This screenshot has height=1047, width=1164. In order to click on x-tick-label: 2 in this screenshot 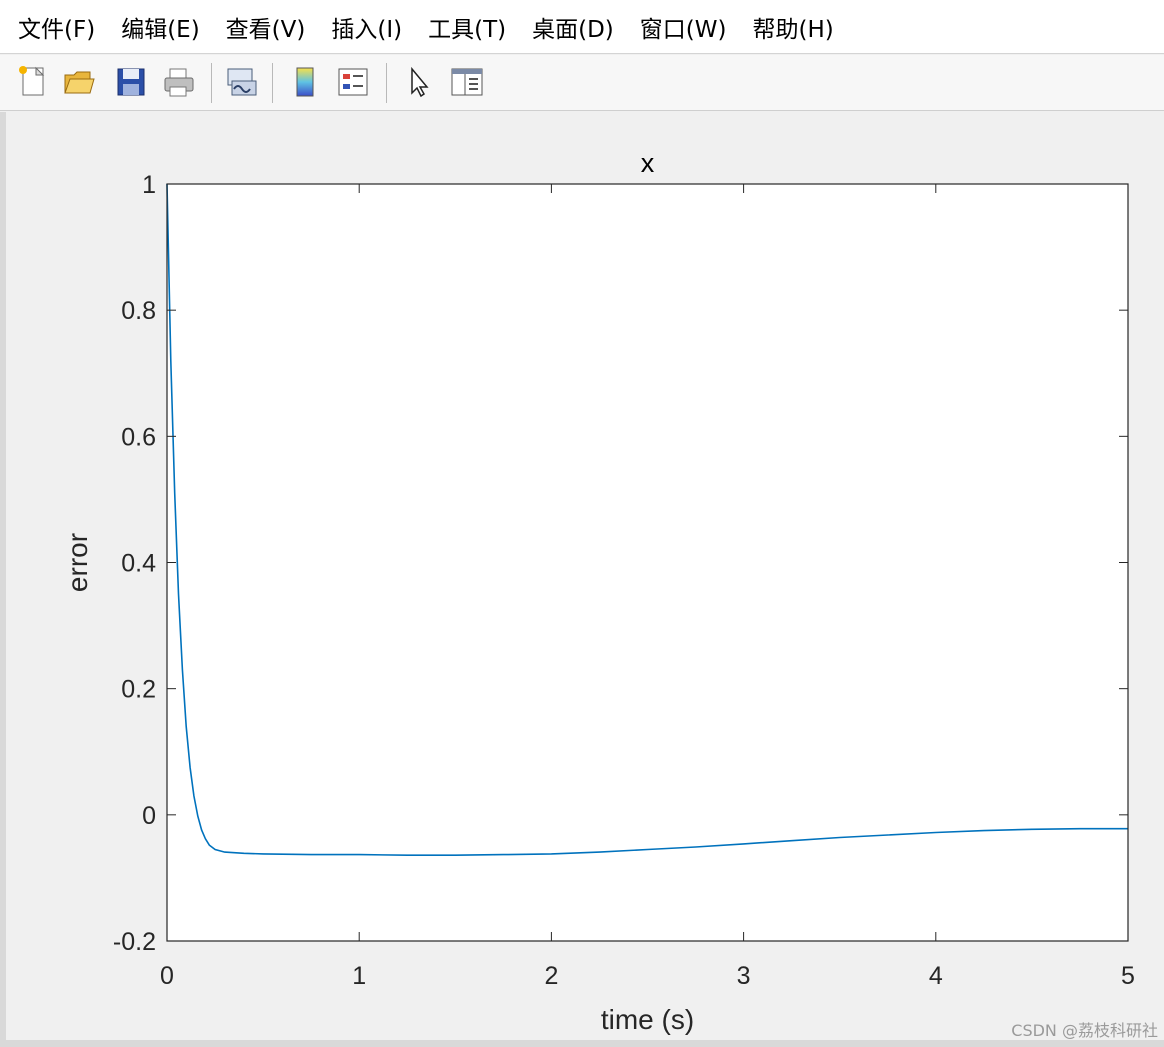, I will do `click(551, 976)`.